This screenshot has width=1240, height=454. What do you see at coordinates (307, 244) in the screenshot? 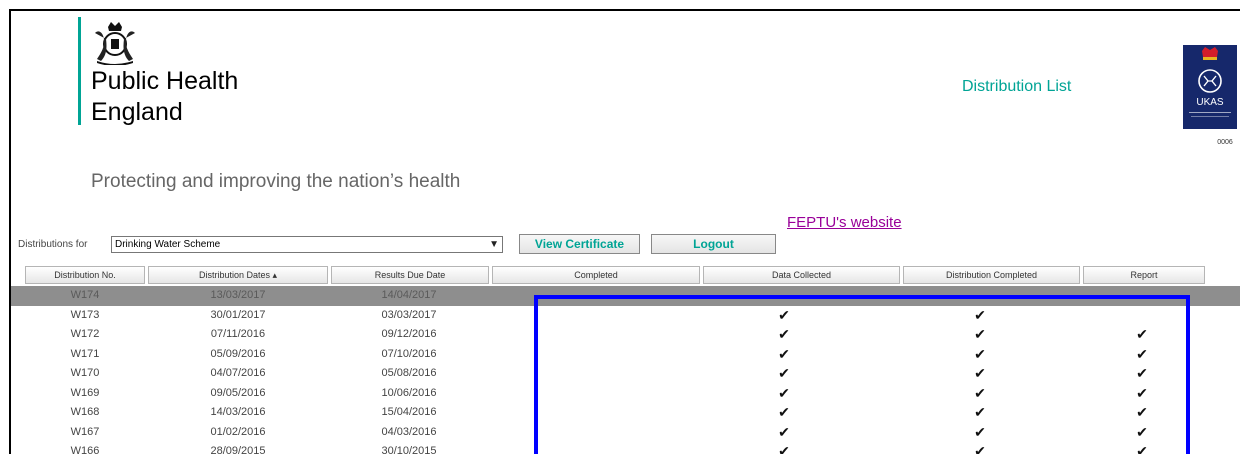
I see `scheme-select: Drinking Water Scheme ▼` at bounding box center [307, 244].